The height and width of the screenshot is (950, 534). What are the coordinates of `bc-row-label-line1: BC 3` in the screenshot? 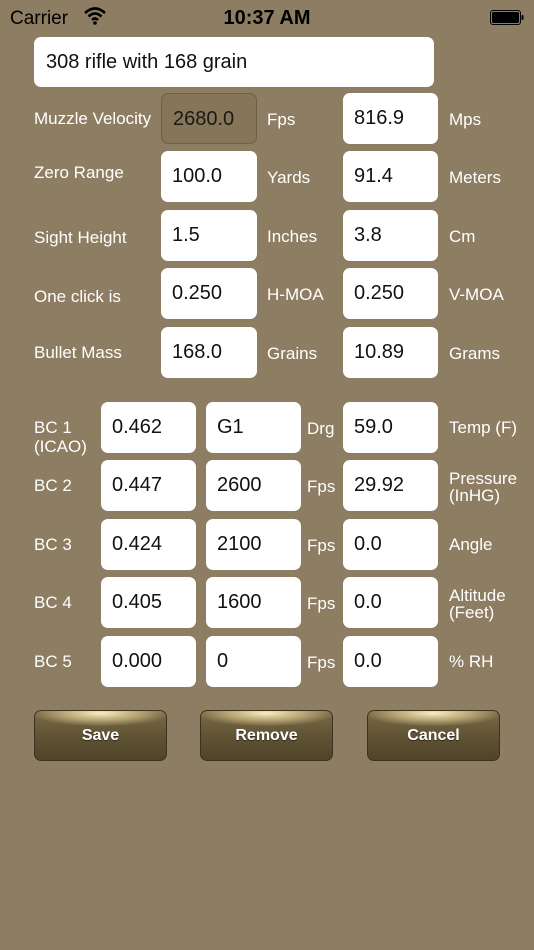 It's located at (53, 544).